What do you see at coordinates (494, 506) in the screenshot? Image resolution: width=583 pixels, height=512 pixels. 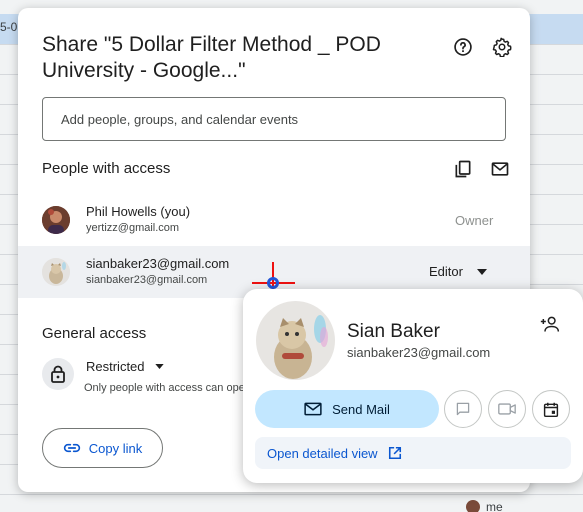 I see `bg-me-label: me` at bounding box center [494, 506].